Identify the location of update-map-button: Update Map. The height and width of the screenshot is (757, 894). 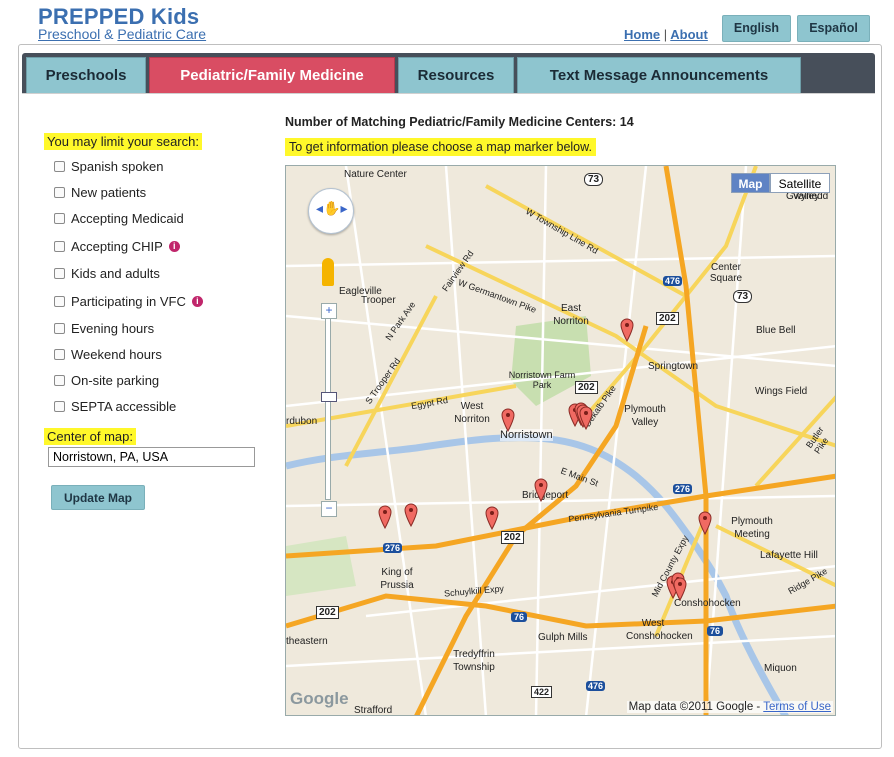
(98, 497).